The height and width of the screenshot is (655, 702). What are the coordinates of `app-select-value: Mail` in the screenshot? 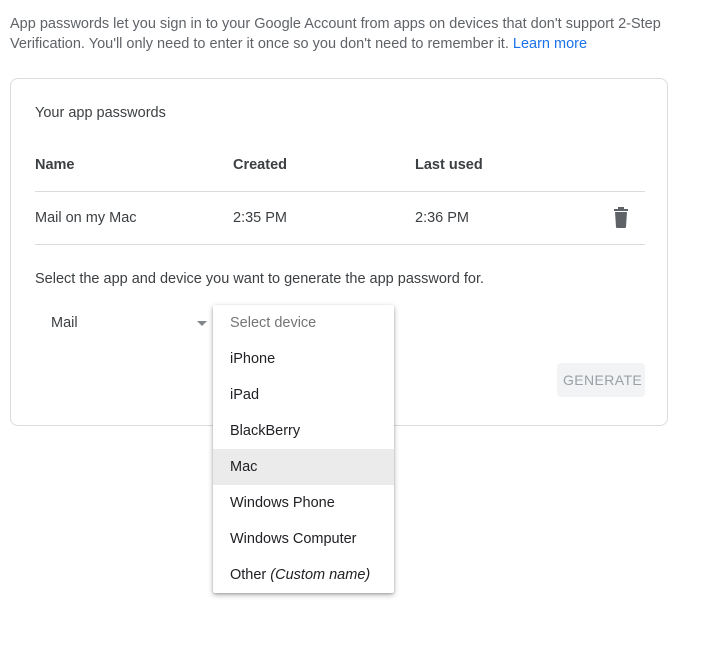 It's located at (64, 323).